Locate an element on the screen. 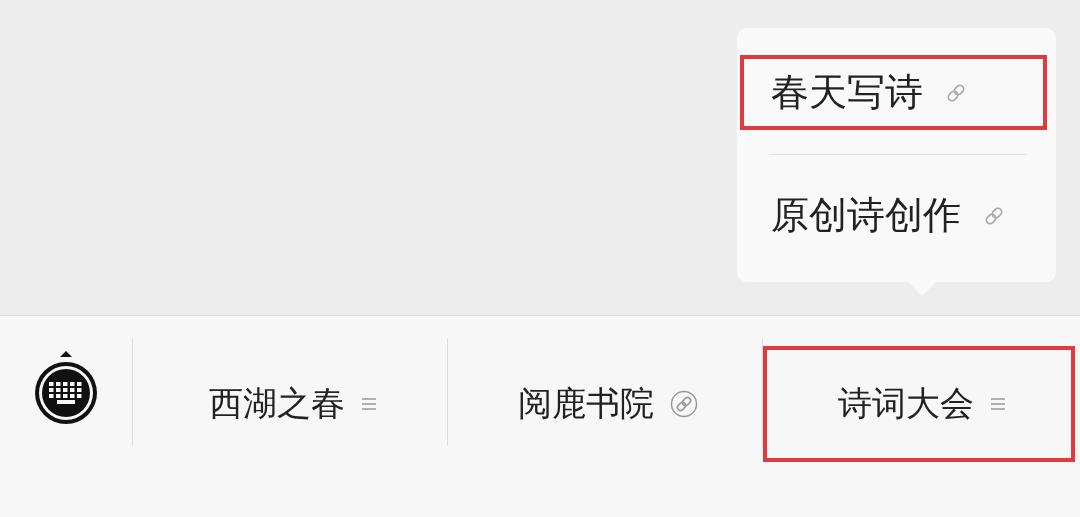 This screenshot has width=1080, height=517. menu-item: 诗词大会 is located at coordinates (918, 404).